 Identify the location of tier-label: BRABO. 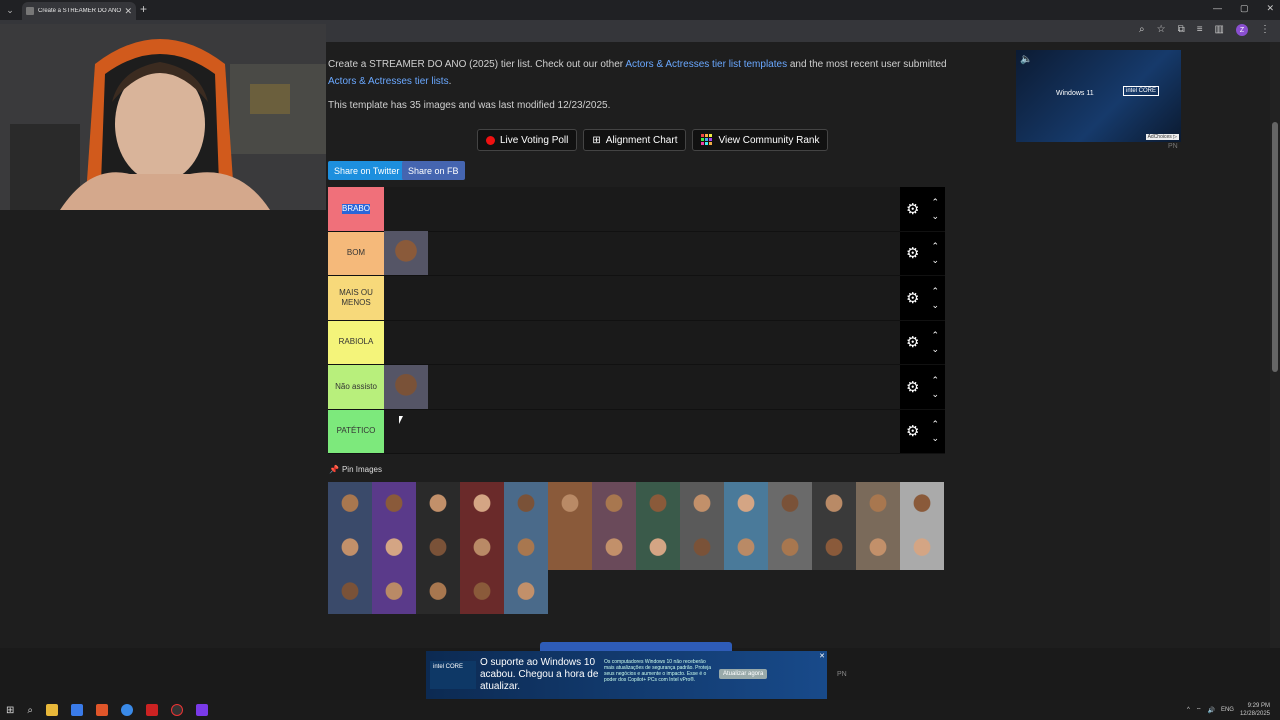
(356, 209).